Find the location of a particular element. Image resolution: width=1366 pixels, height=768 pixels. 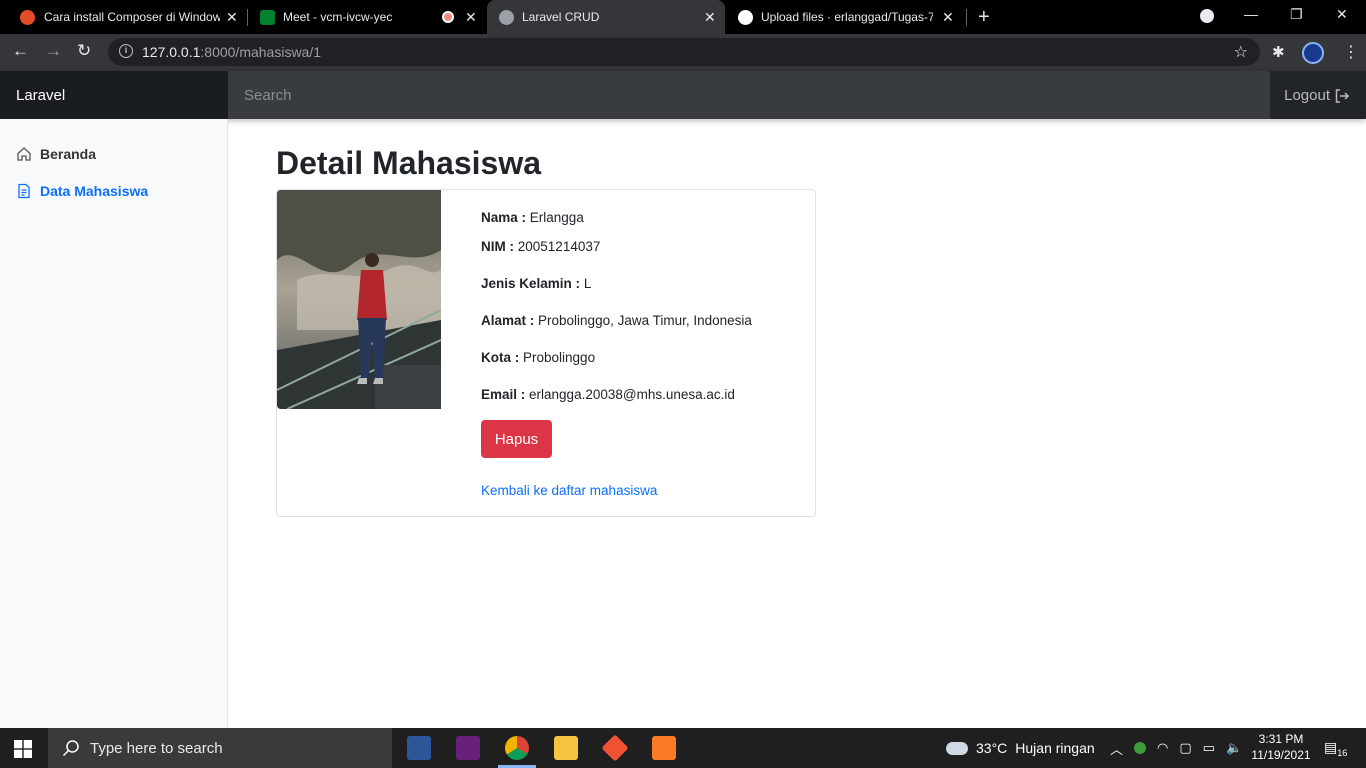

xampp-icon is located at coordinates (664, 748).